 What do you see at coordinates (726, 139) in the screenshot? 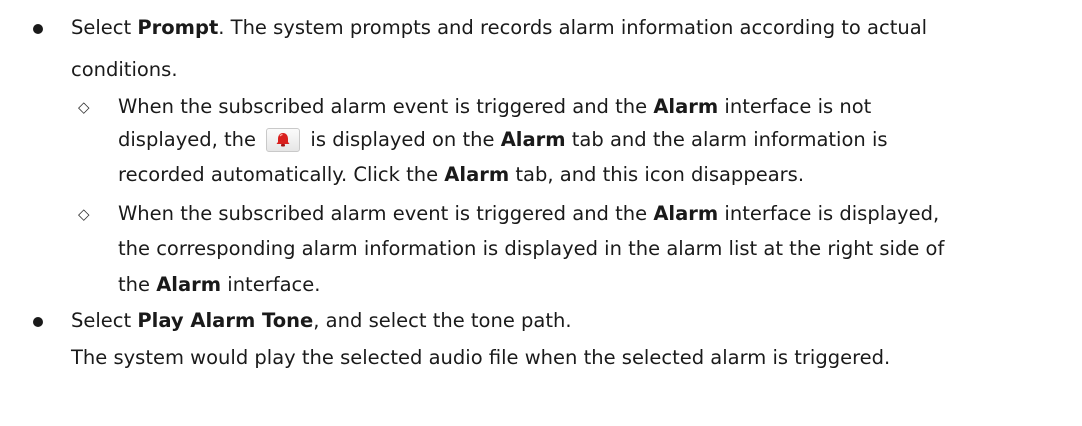
I see `text: tab and the alarm information is` at bounding box center [726, 139].